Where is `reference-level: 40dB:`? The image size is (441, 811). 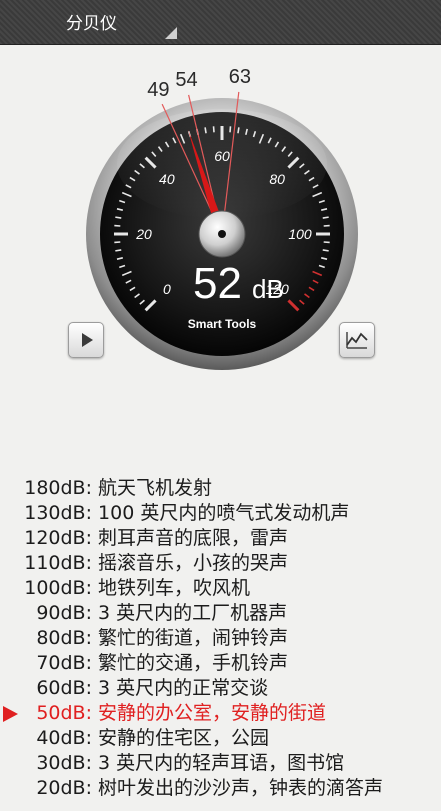
reference-level: 40dB: is located at coordinates (64, 738).